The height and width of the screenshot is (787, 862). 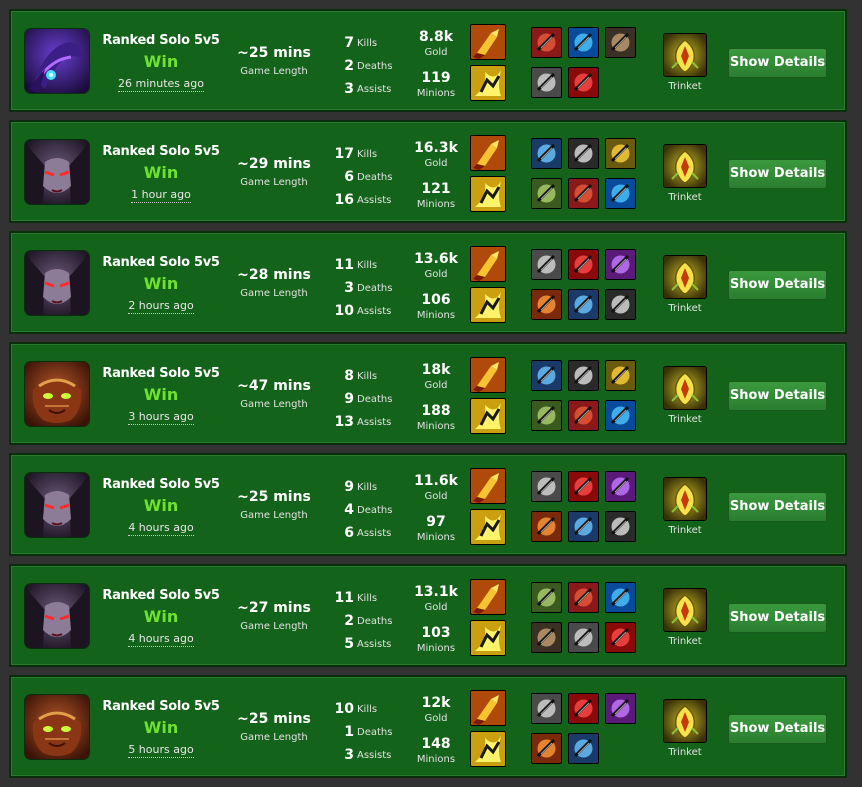 I want to click on minions-value: 106, so click(x=436, y=300).